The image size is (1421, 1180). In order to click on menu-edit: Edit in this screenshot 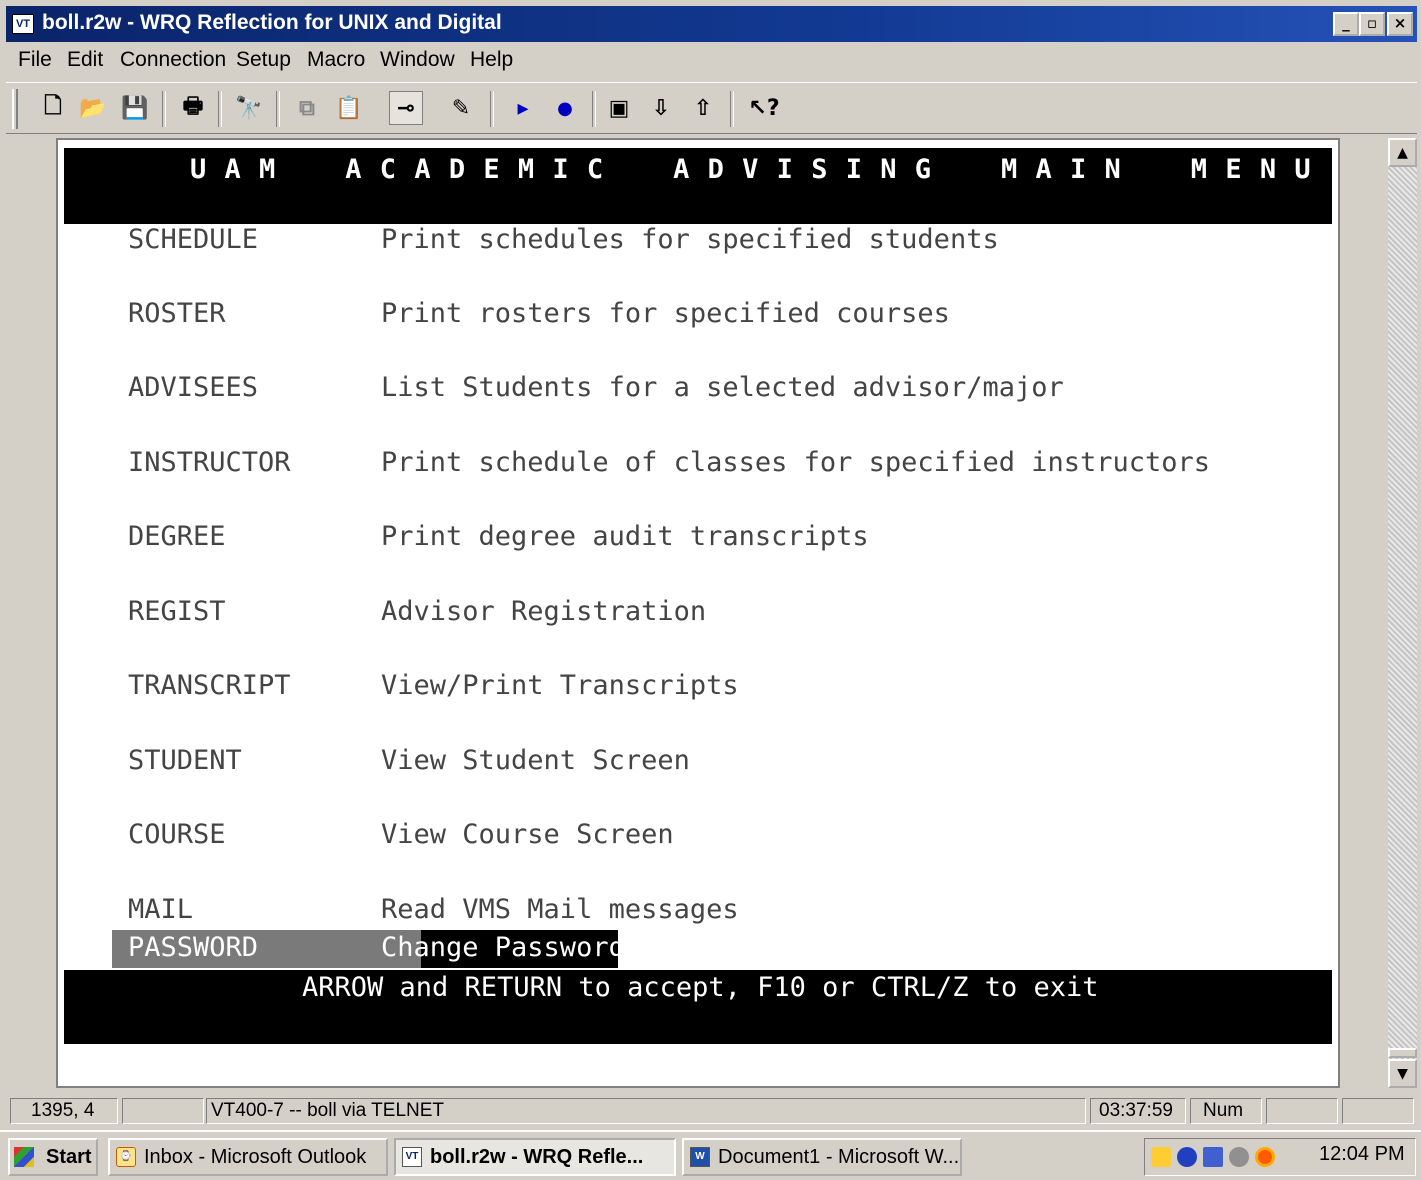, I will do `click(85, 60)`.